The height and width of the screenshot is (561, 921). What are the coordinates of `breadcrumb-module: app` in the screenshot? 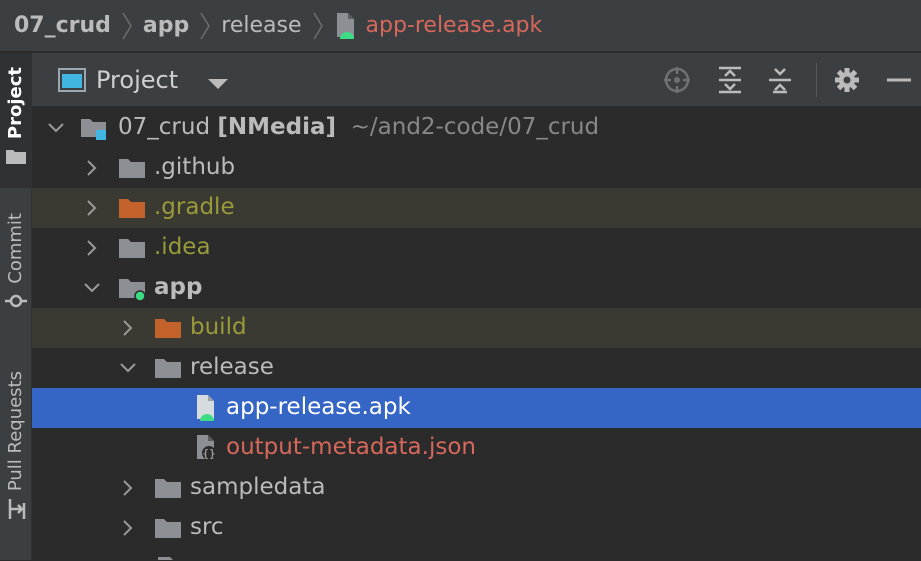 It's located at (166, 25).